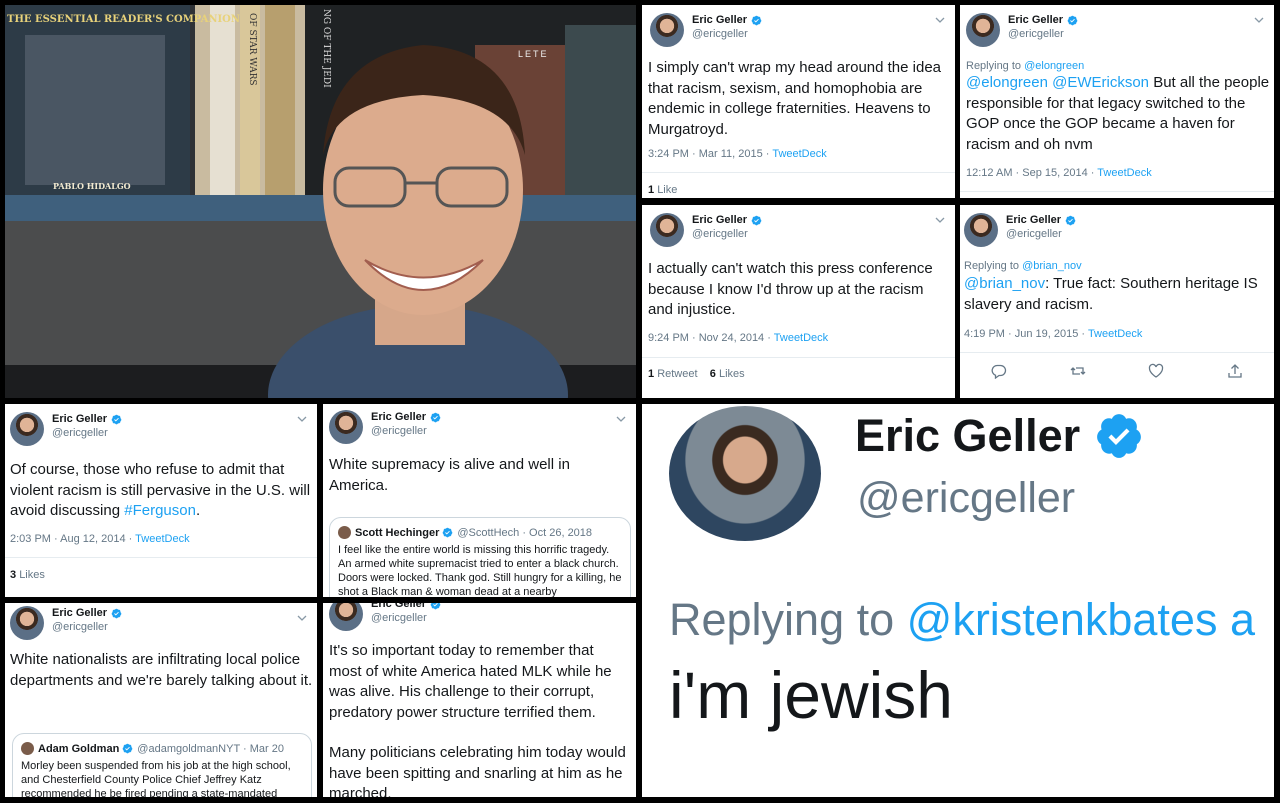 The width and height of the screenshot is (1280, 803). What do you see at coordinates (651, 374) in the screenshot?
I see `retweets-count: 1` at bounding box center [651, 374].